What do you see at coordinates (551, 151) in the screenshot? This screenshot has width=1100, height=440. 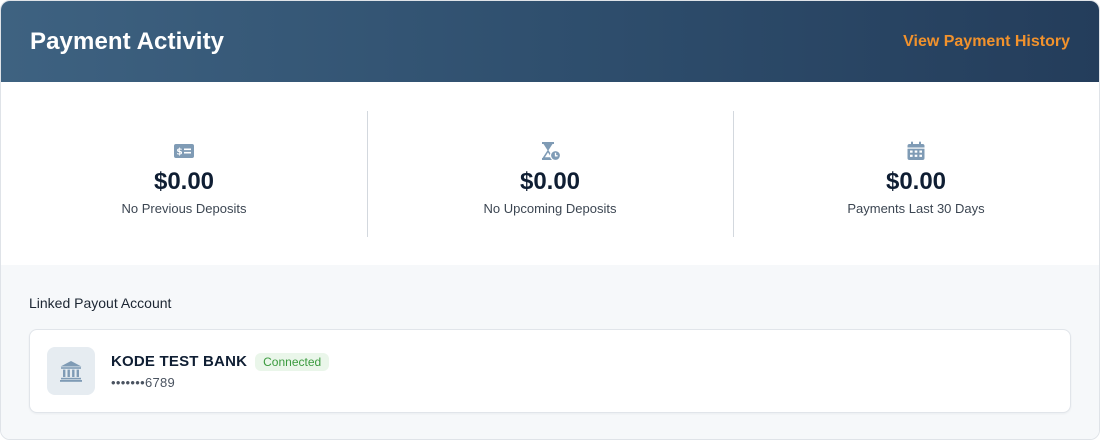 I see `hourglass-clock-icon` at bounding box center [551, 151].